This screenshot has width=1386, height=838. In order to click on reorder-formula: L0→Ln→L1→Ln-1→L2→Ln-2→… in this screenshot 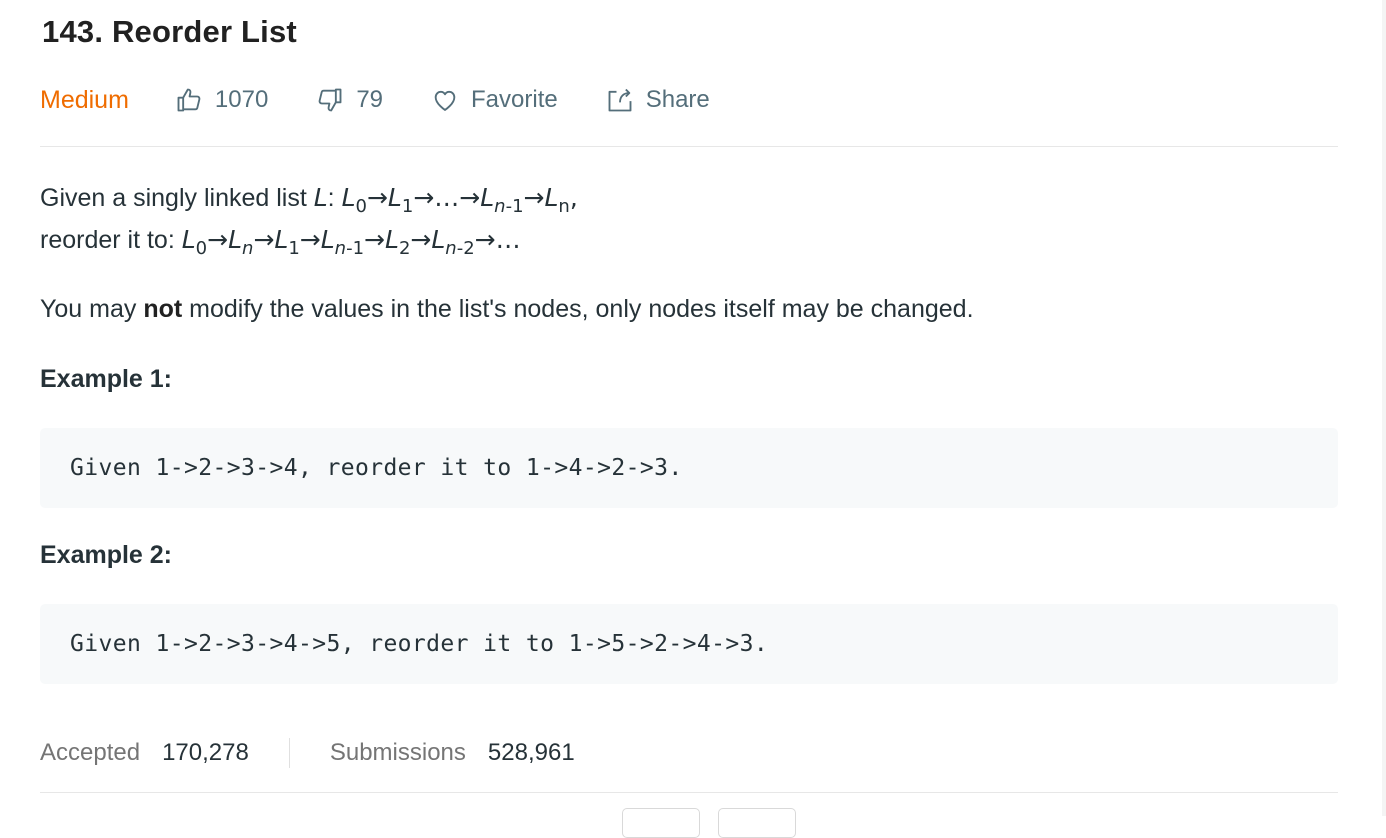, I will do `click(351, 242)`.